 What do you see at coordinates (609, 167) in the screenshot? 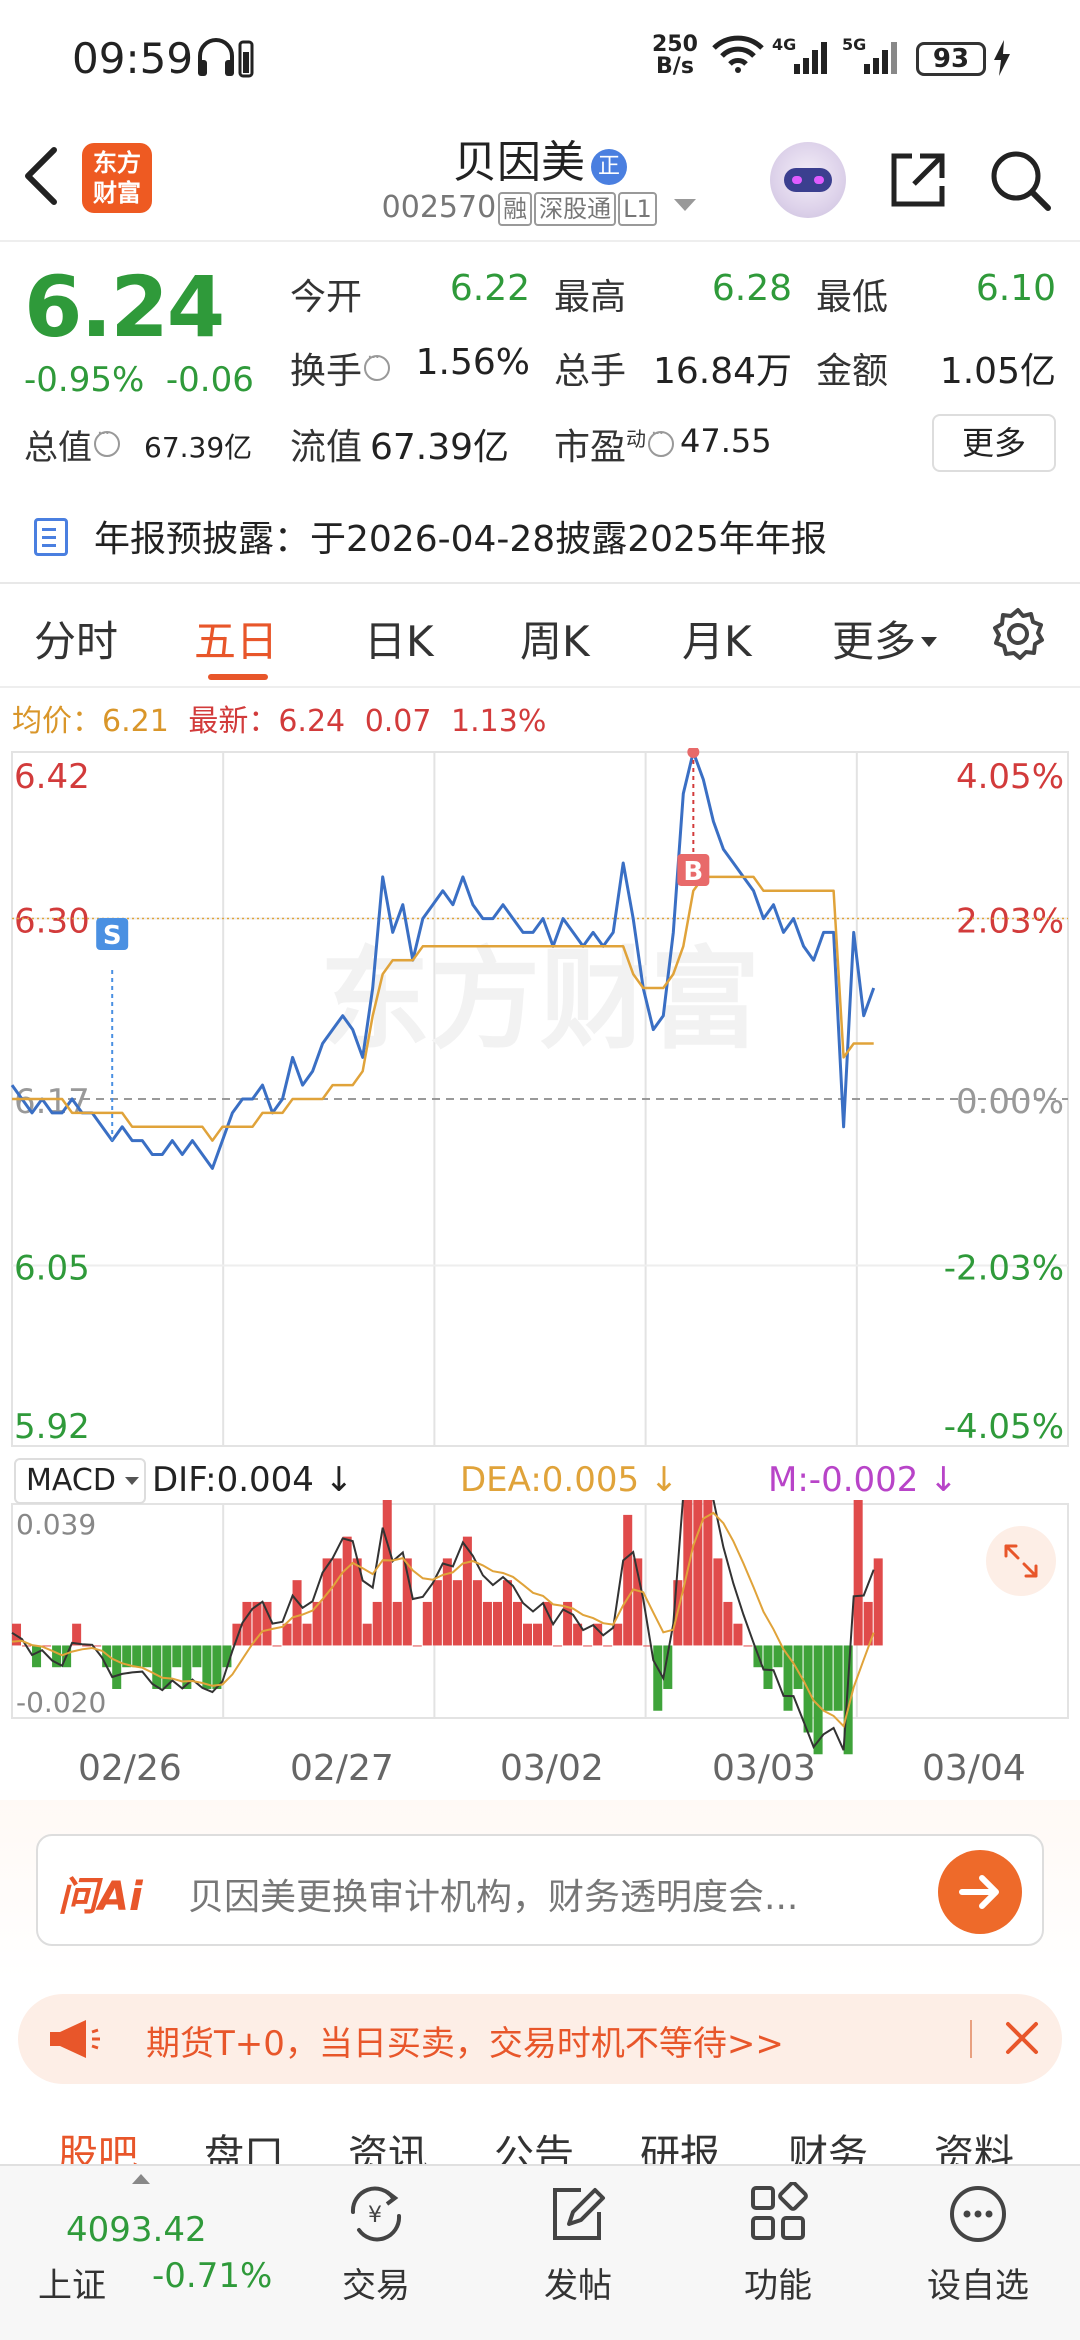
I see `position-badge: 正` at bounding box center [609, 167].